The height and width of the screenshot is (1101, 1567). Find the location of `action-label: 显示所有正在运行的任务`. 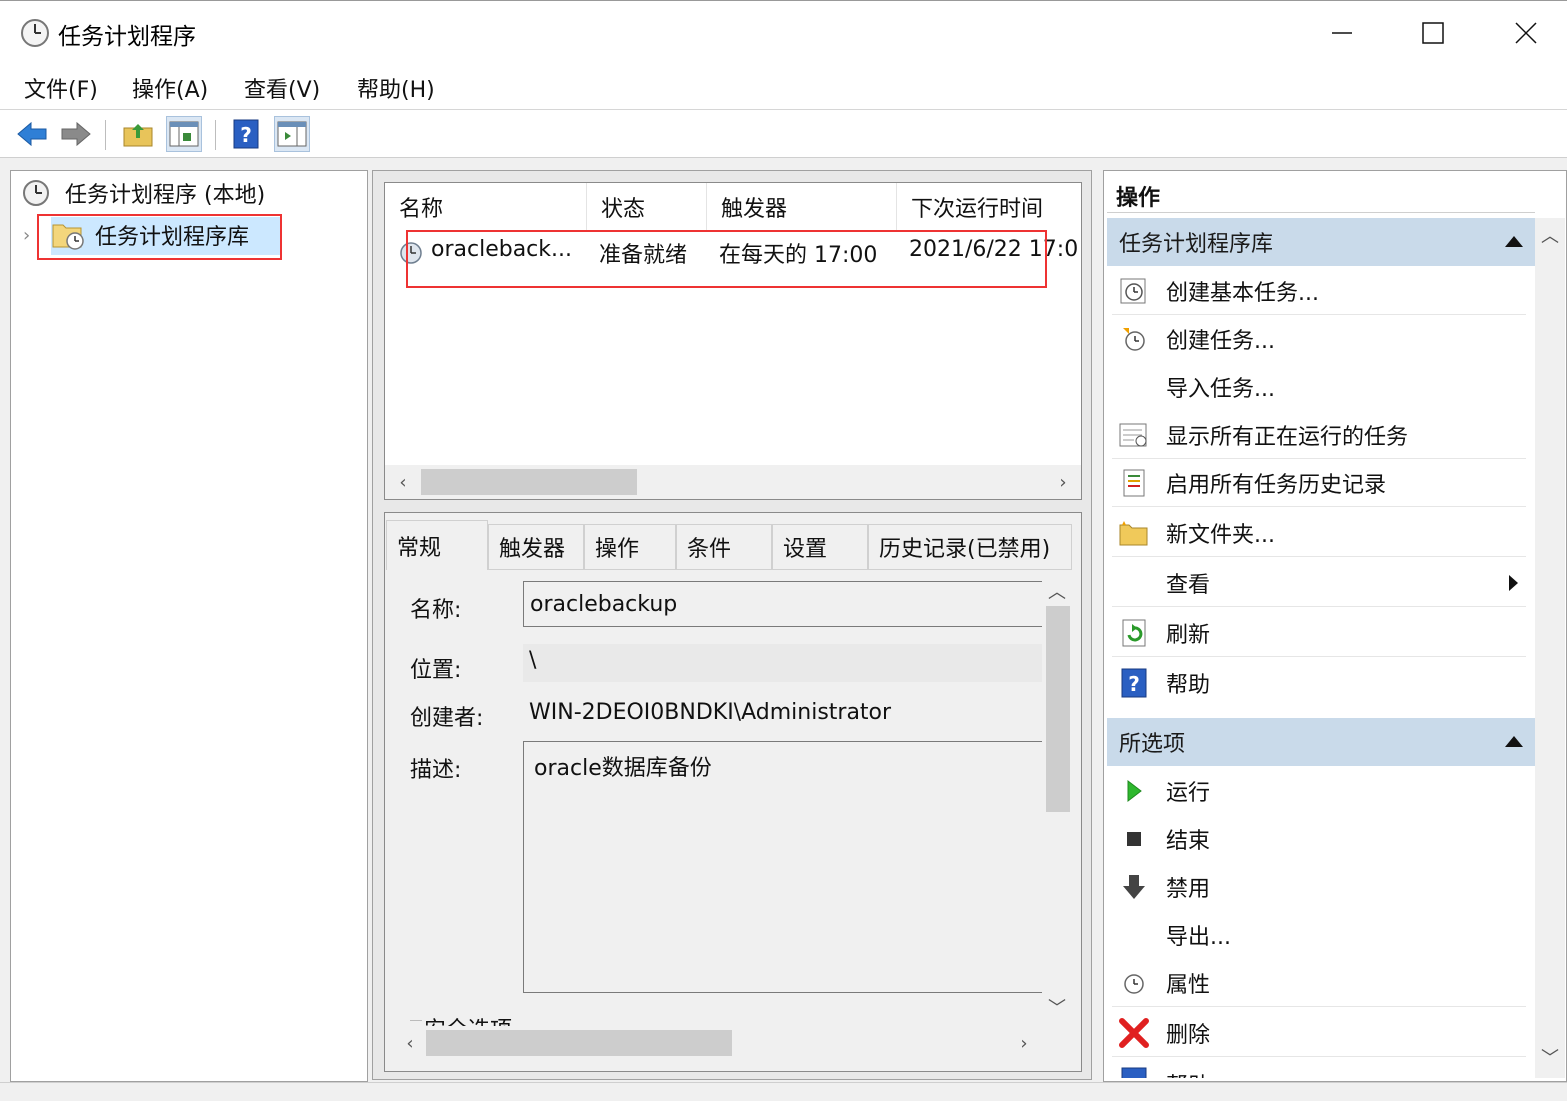

action-label: 显示所有正在运行的任务 is located at coordinates (1287, 437).